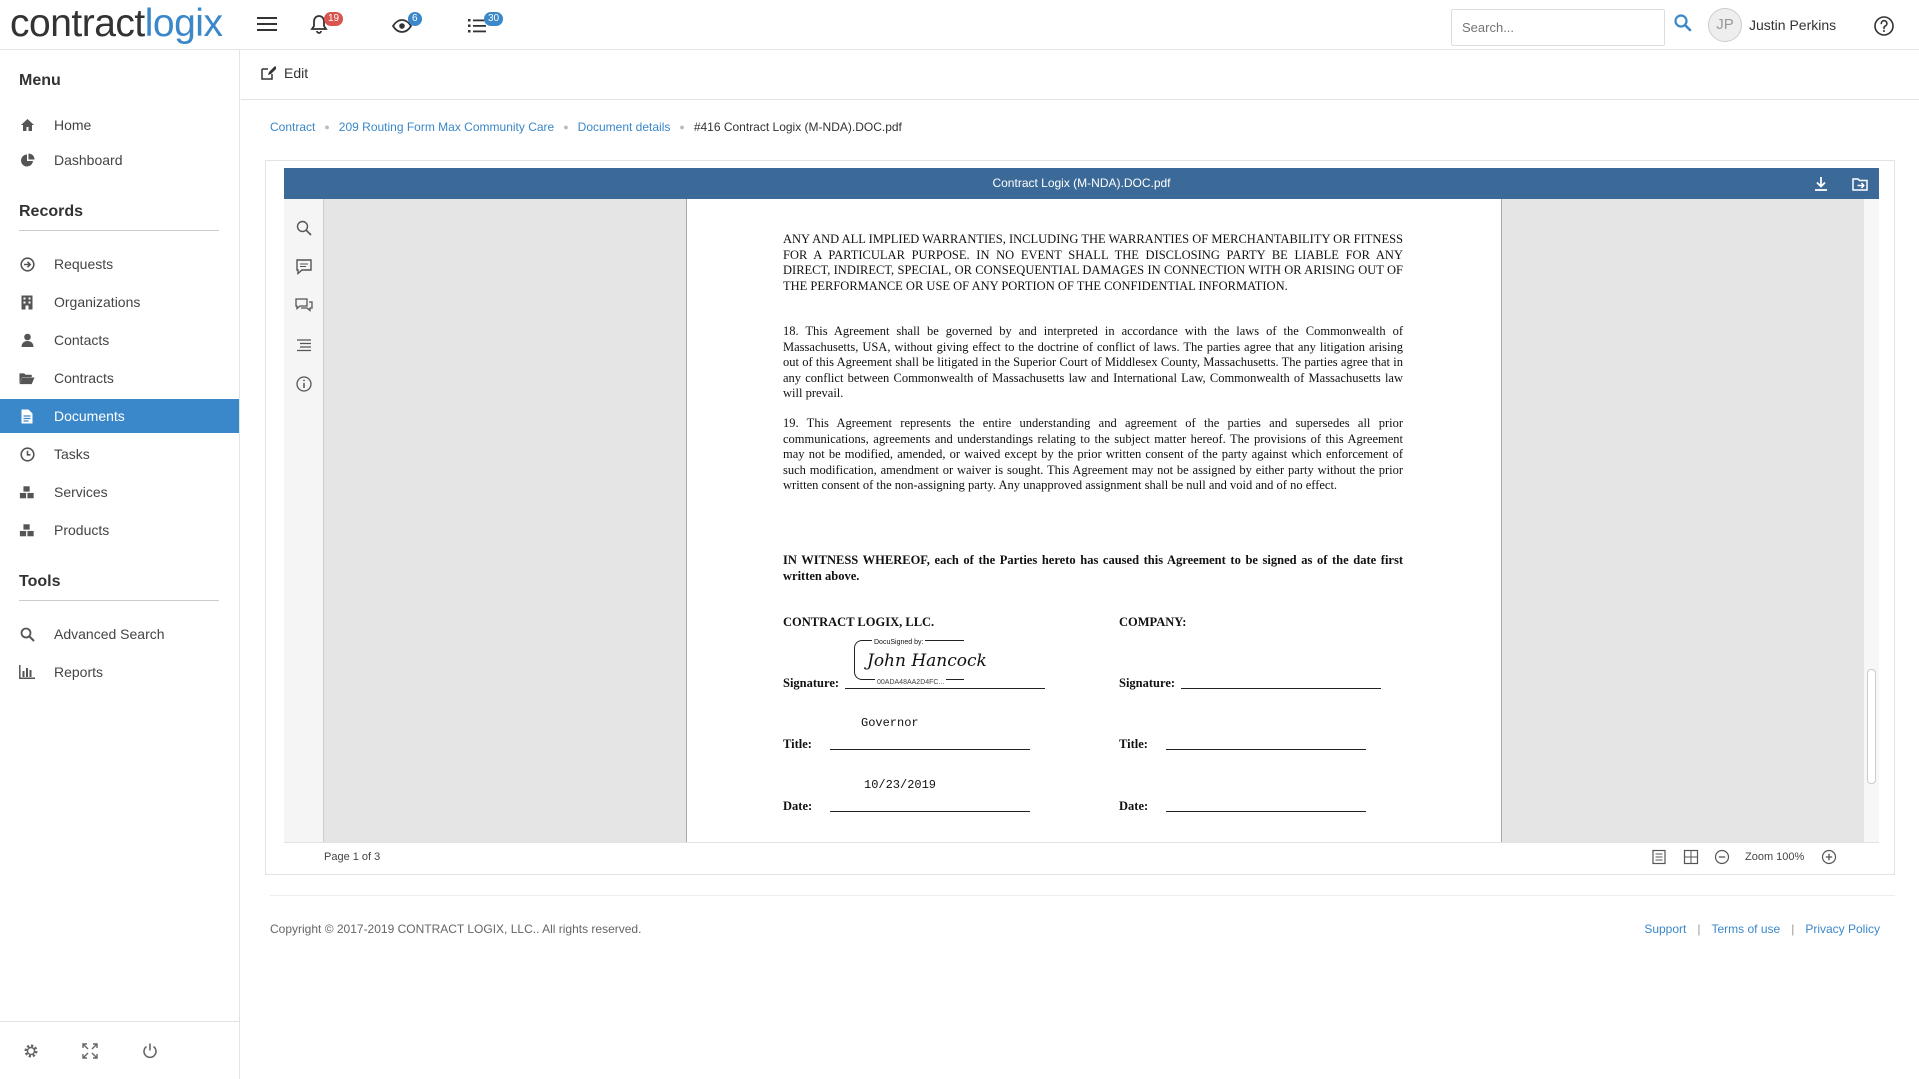  Describe the element at coordinates (415, 19) in the screenshot. I see `watch-badge: 6` at that location.